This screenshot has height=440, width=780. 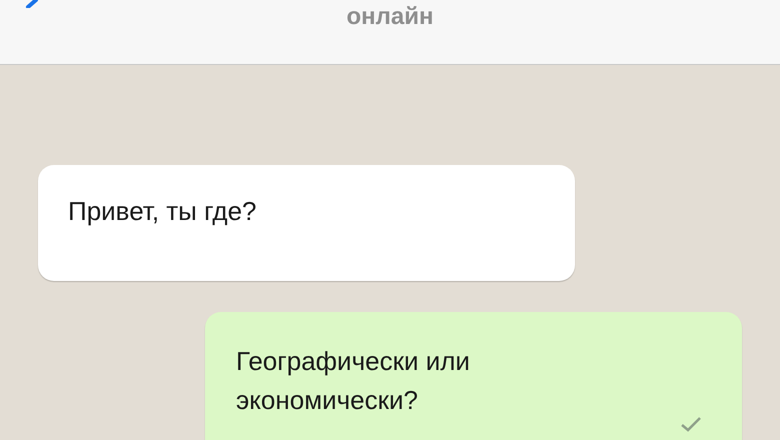 What do you see at coordinates (390, 17) in the screenshot?
I see `contact-status: онлайн` at bounding box center [390, 17].